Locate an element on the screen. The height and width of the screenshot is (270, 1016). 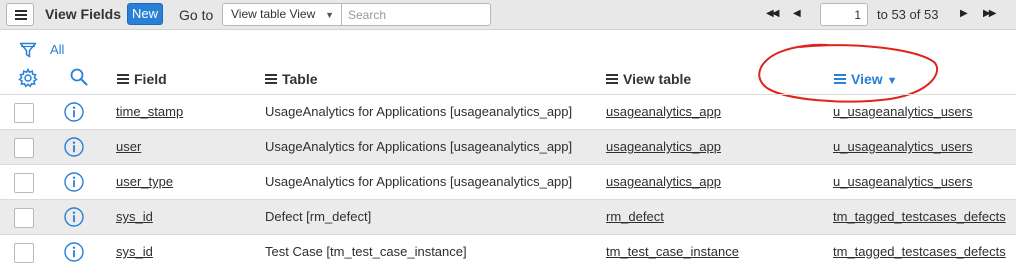
menu-icon is located at coordinates (21, 11).